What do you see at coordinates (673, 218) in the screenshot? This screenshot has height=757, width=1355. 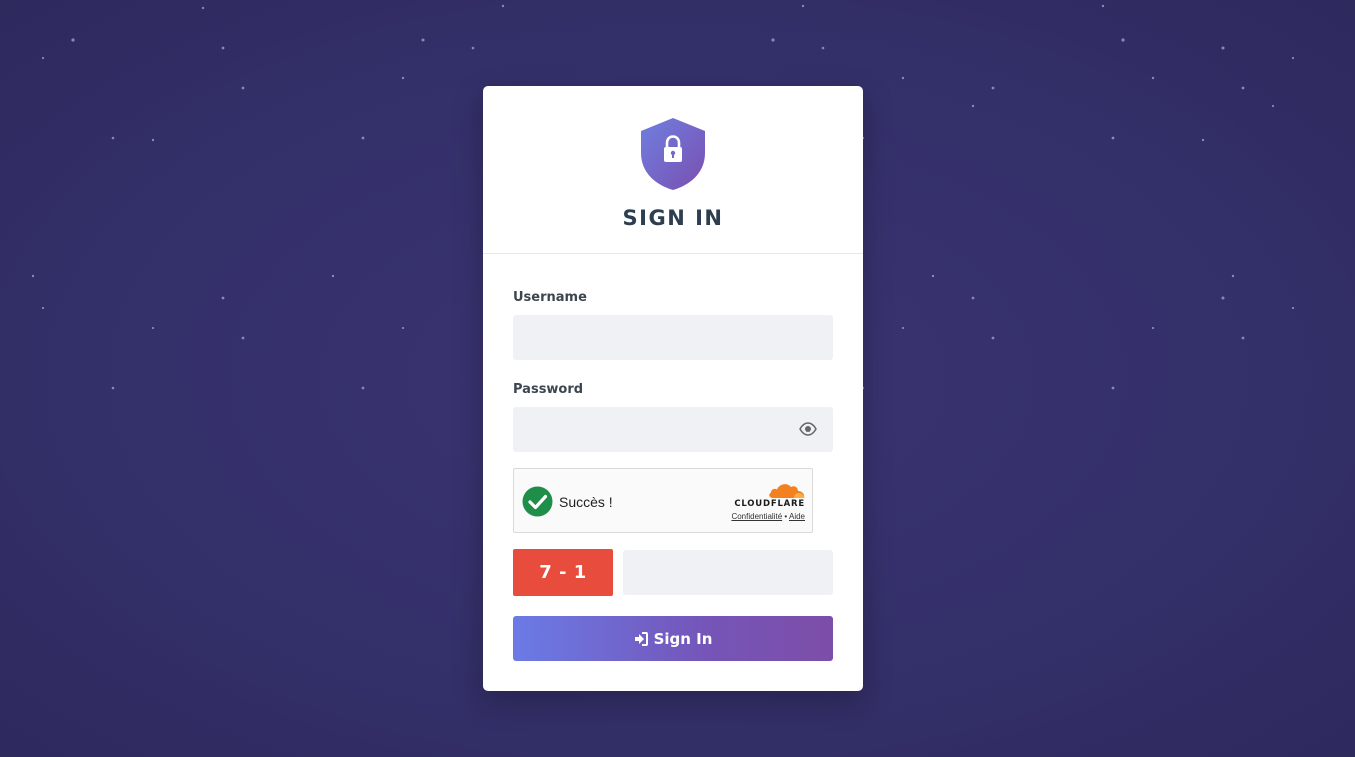 I see `page-title: SIGN IN` at bounding box center [673, 218].